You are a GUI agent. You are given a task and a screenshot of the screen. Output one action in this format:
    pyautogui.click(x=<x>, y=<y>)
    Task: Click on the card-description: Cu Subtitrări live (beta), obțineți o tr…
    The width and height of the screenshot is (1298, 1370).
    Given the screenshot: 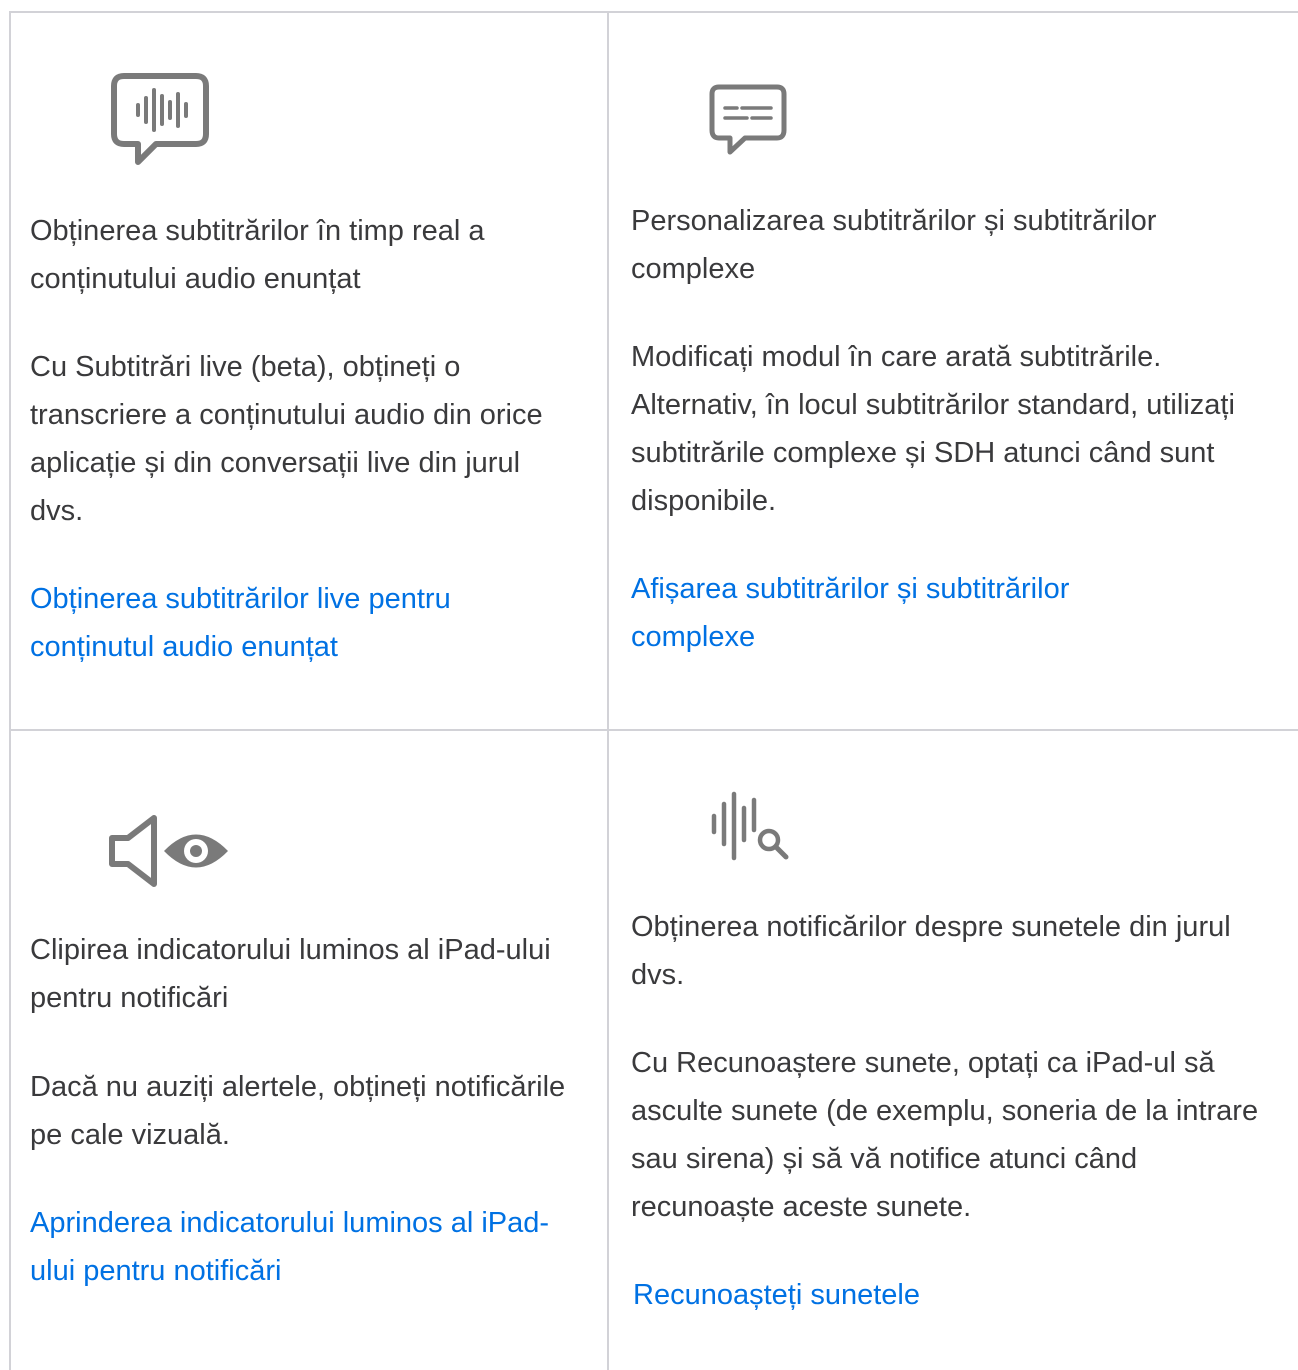 What is the action you would take?
    pyautogui.click(x=286, y=439)
    